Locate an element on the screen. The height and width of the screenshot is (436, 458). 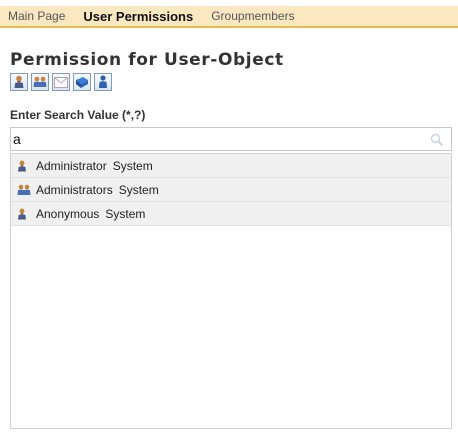
result-name: Administrators is located at coordinates (74, 189).